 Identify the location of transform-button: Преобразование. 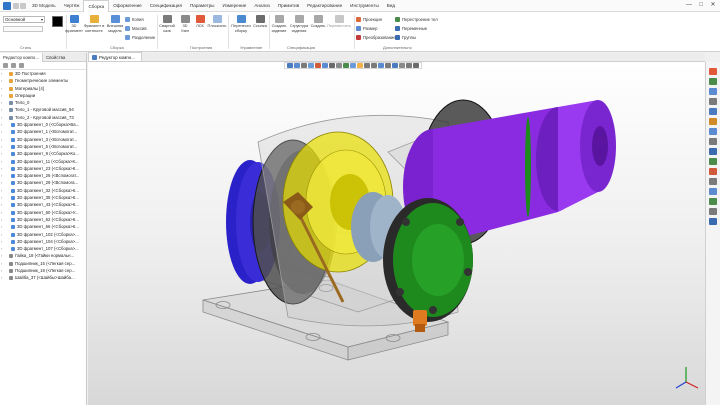
(376, 37).